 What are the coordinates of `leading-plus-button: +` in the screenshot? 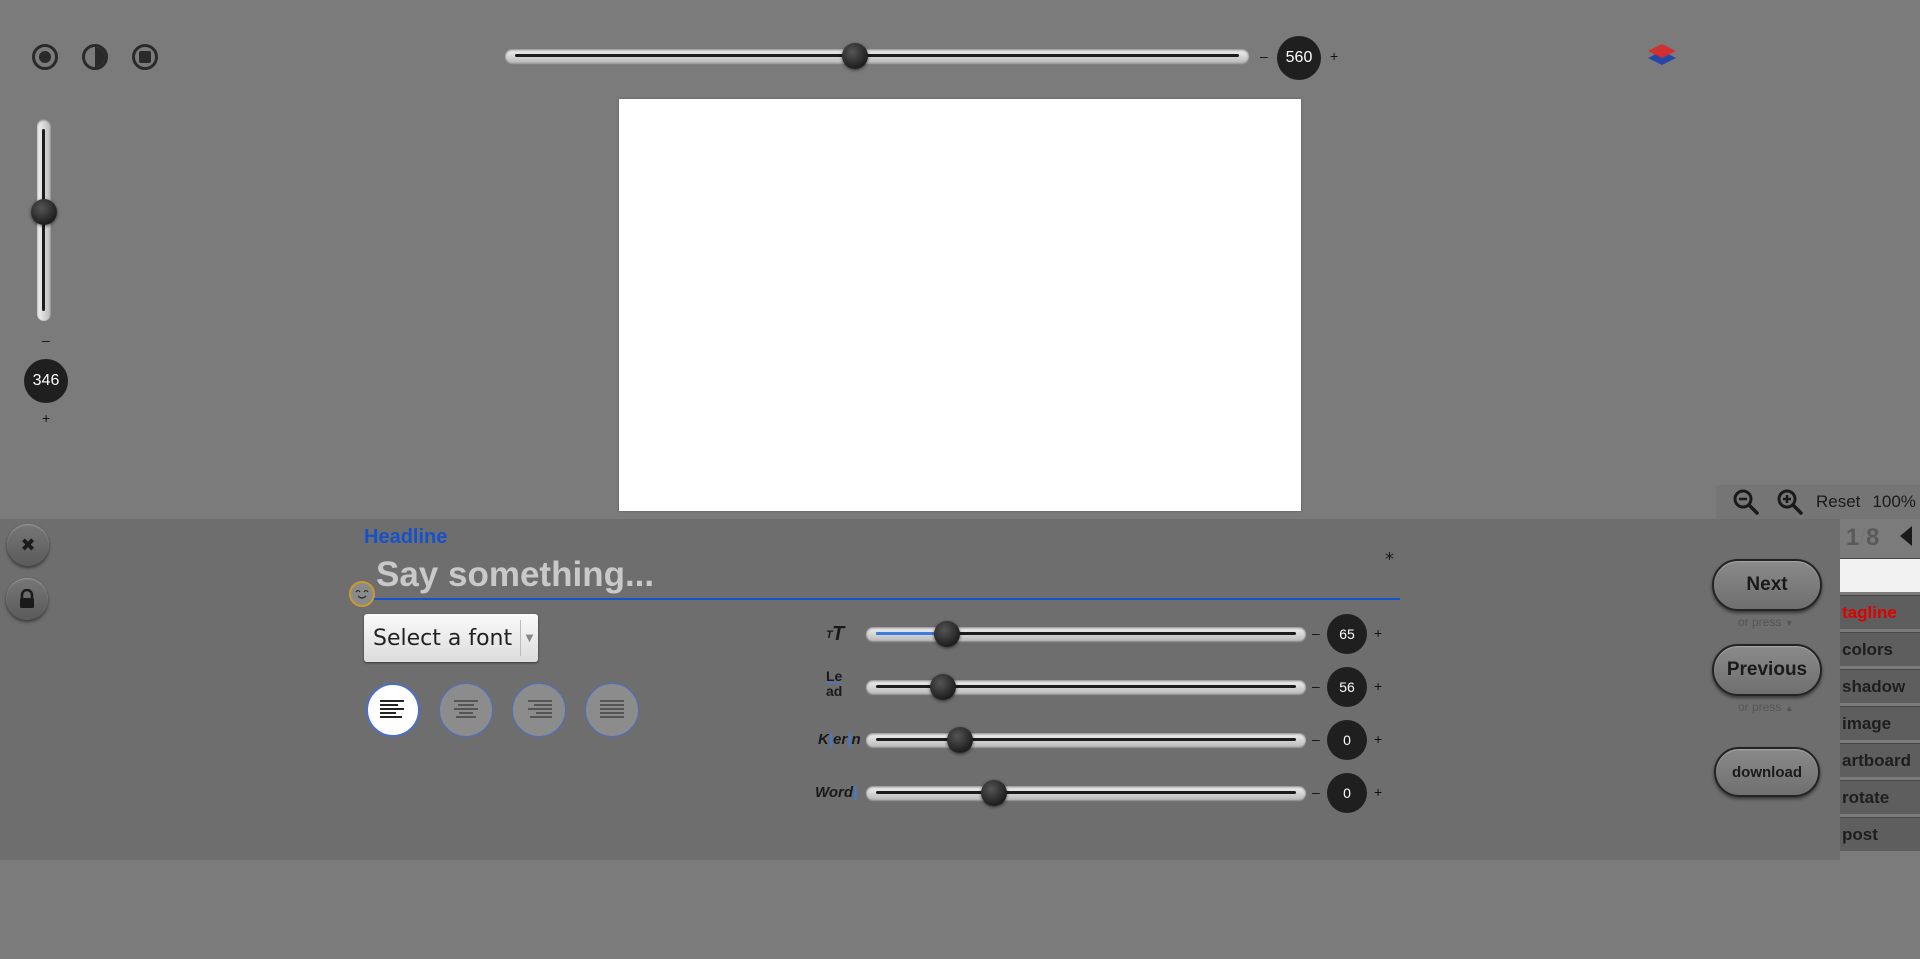 It's located at (1378, 686).